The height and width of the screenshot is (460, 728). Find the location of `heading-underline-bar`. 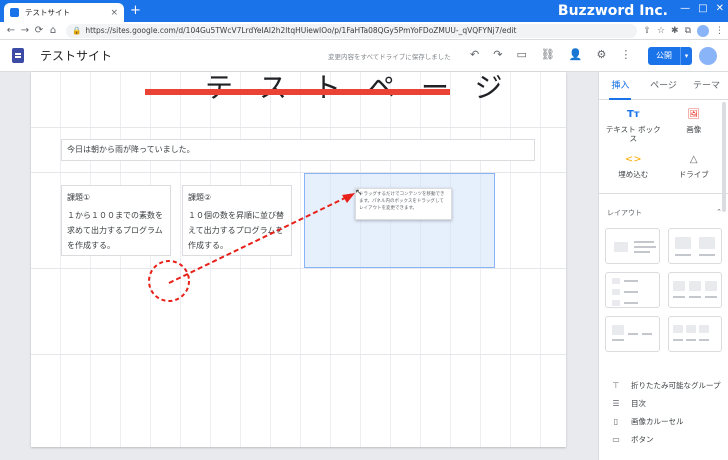

heading-underline-bar is located at coordinates (297, 92).